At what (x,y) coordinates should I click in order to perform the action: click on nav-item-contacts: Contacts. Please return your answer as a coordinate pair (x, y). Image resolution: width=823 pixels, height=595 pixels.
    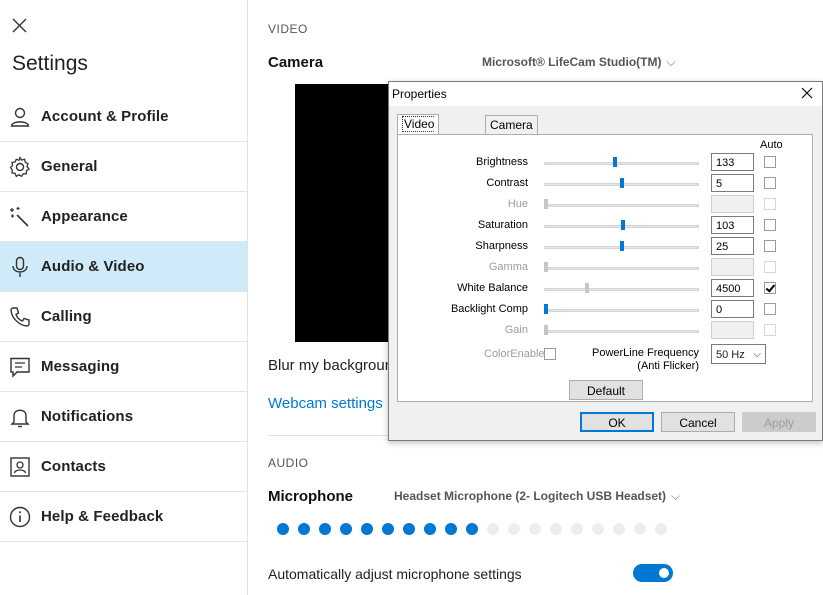
    Looking at the image, I should click on (123, 467).